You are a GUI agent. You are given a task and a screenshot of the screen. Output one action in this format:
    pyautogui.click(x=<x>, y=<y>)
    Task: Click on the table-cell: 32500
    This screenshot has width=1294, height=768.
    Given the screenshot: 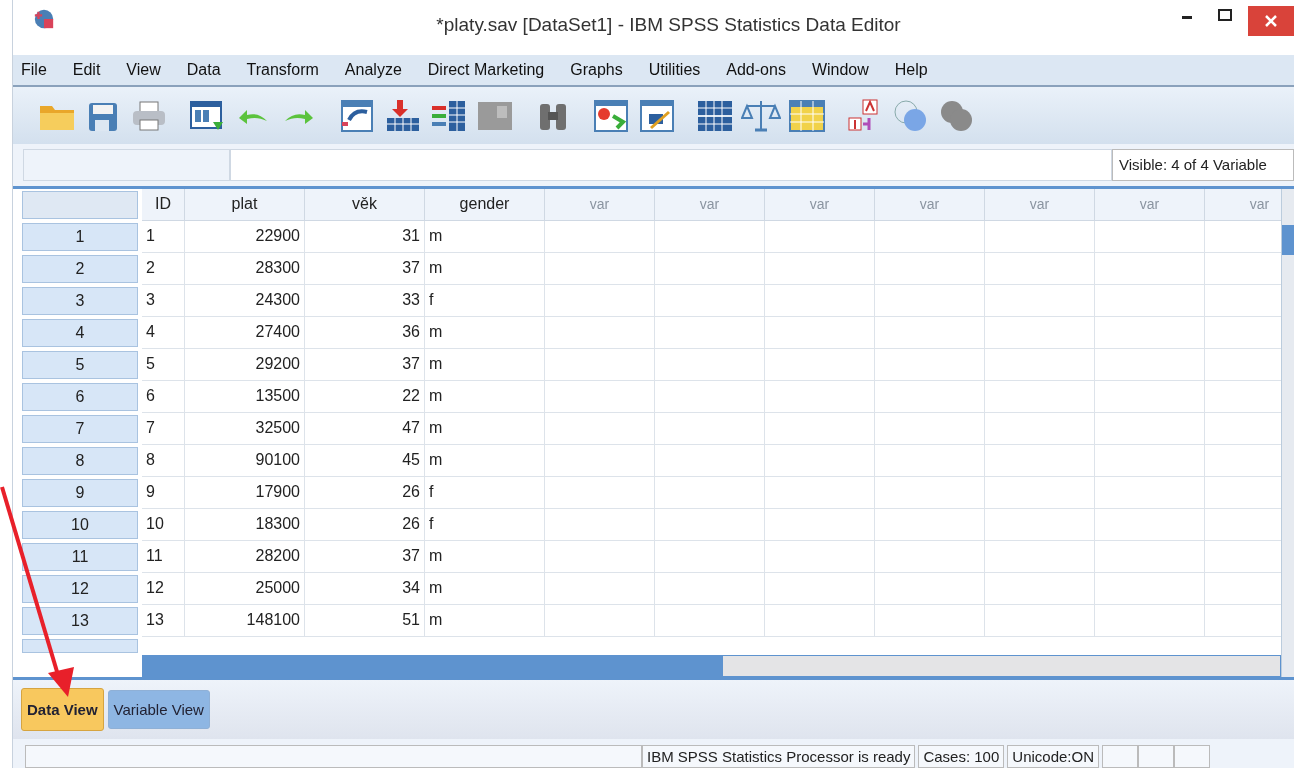 What is the action you would take?
    pyautogui.click(x=245, y=428)
    